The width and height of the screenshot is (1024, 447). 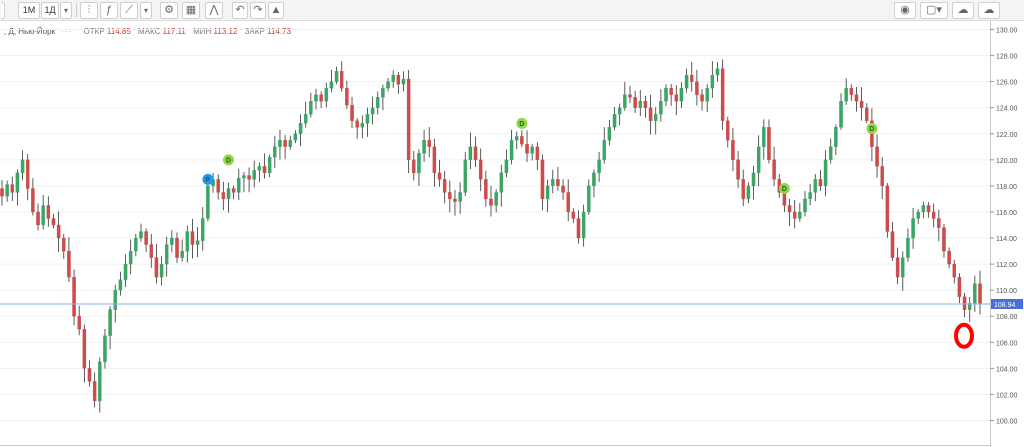 I want to click on settings-icon: ⚙, so click(x=169, y=10).